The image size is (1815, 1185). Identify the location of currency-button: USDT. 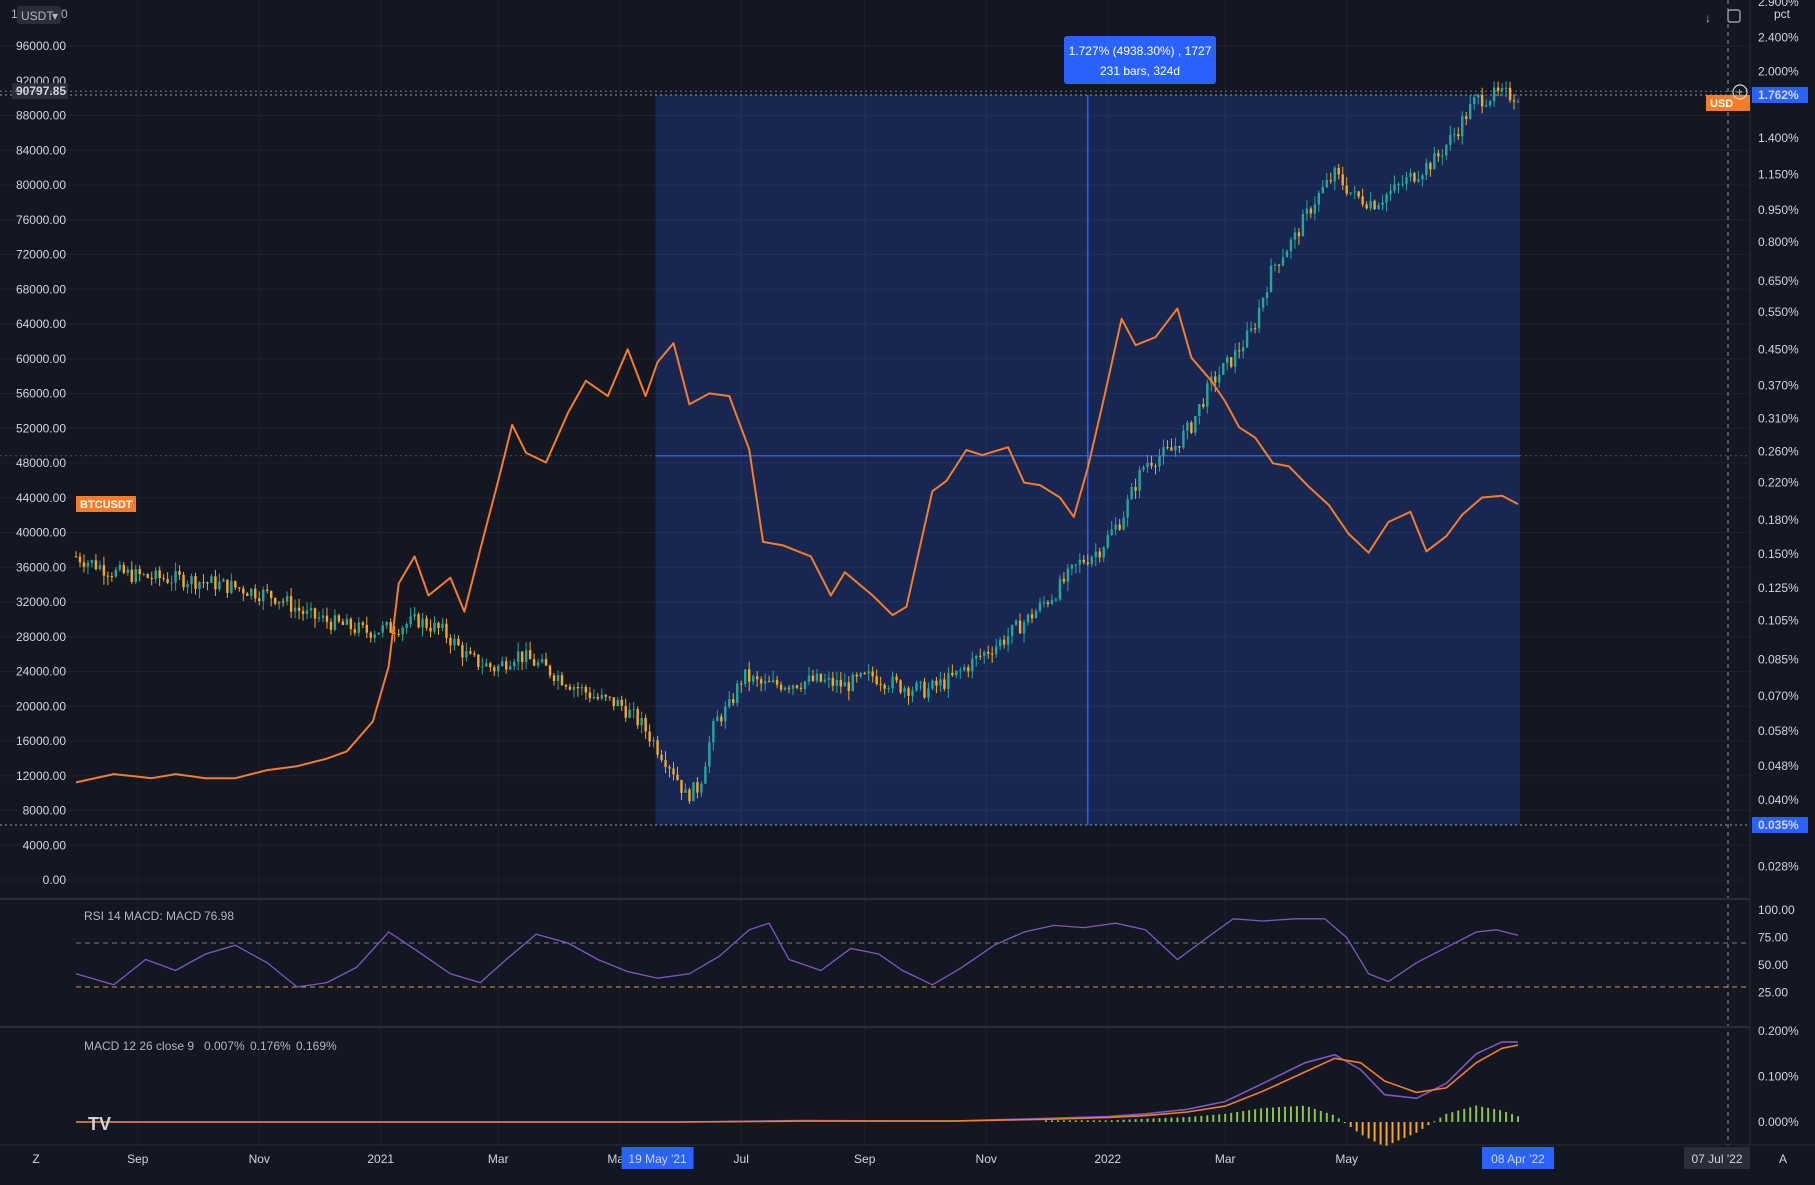
(37, 16).